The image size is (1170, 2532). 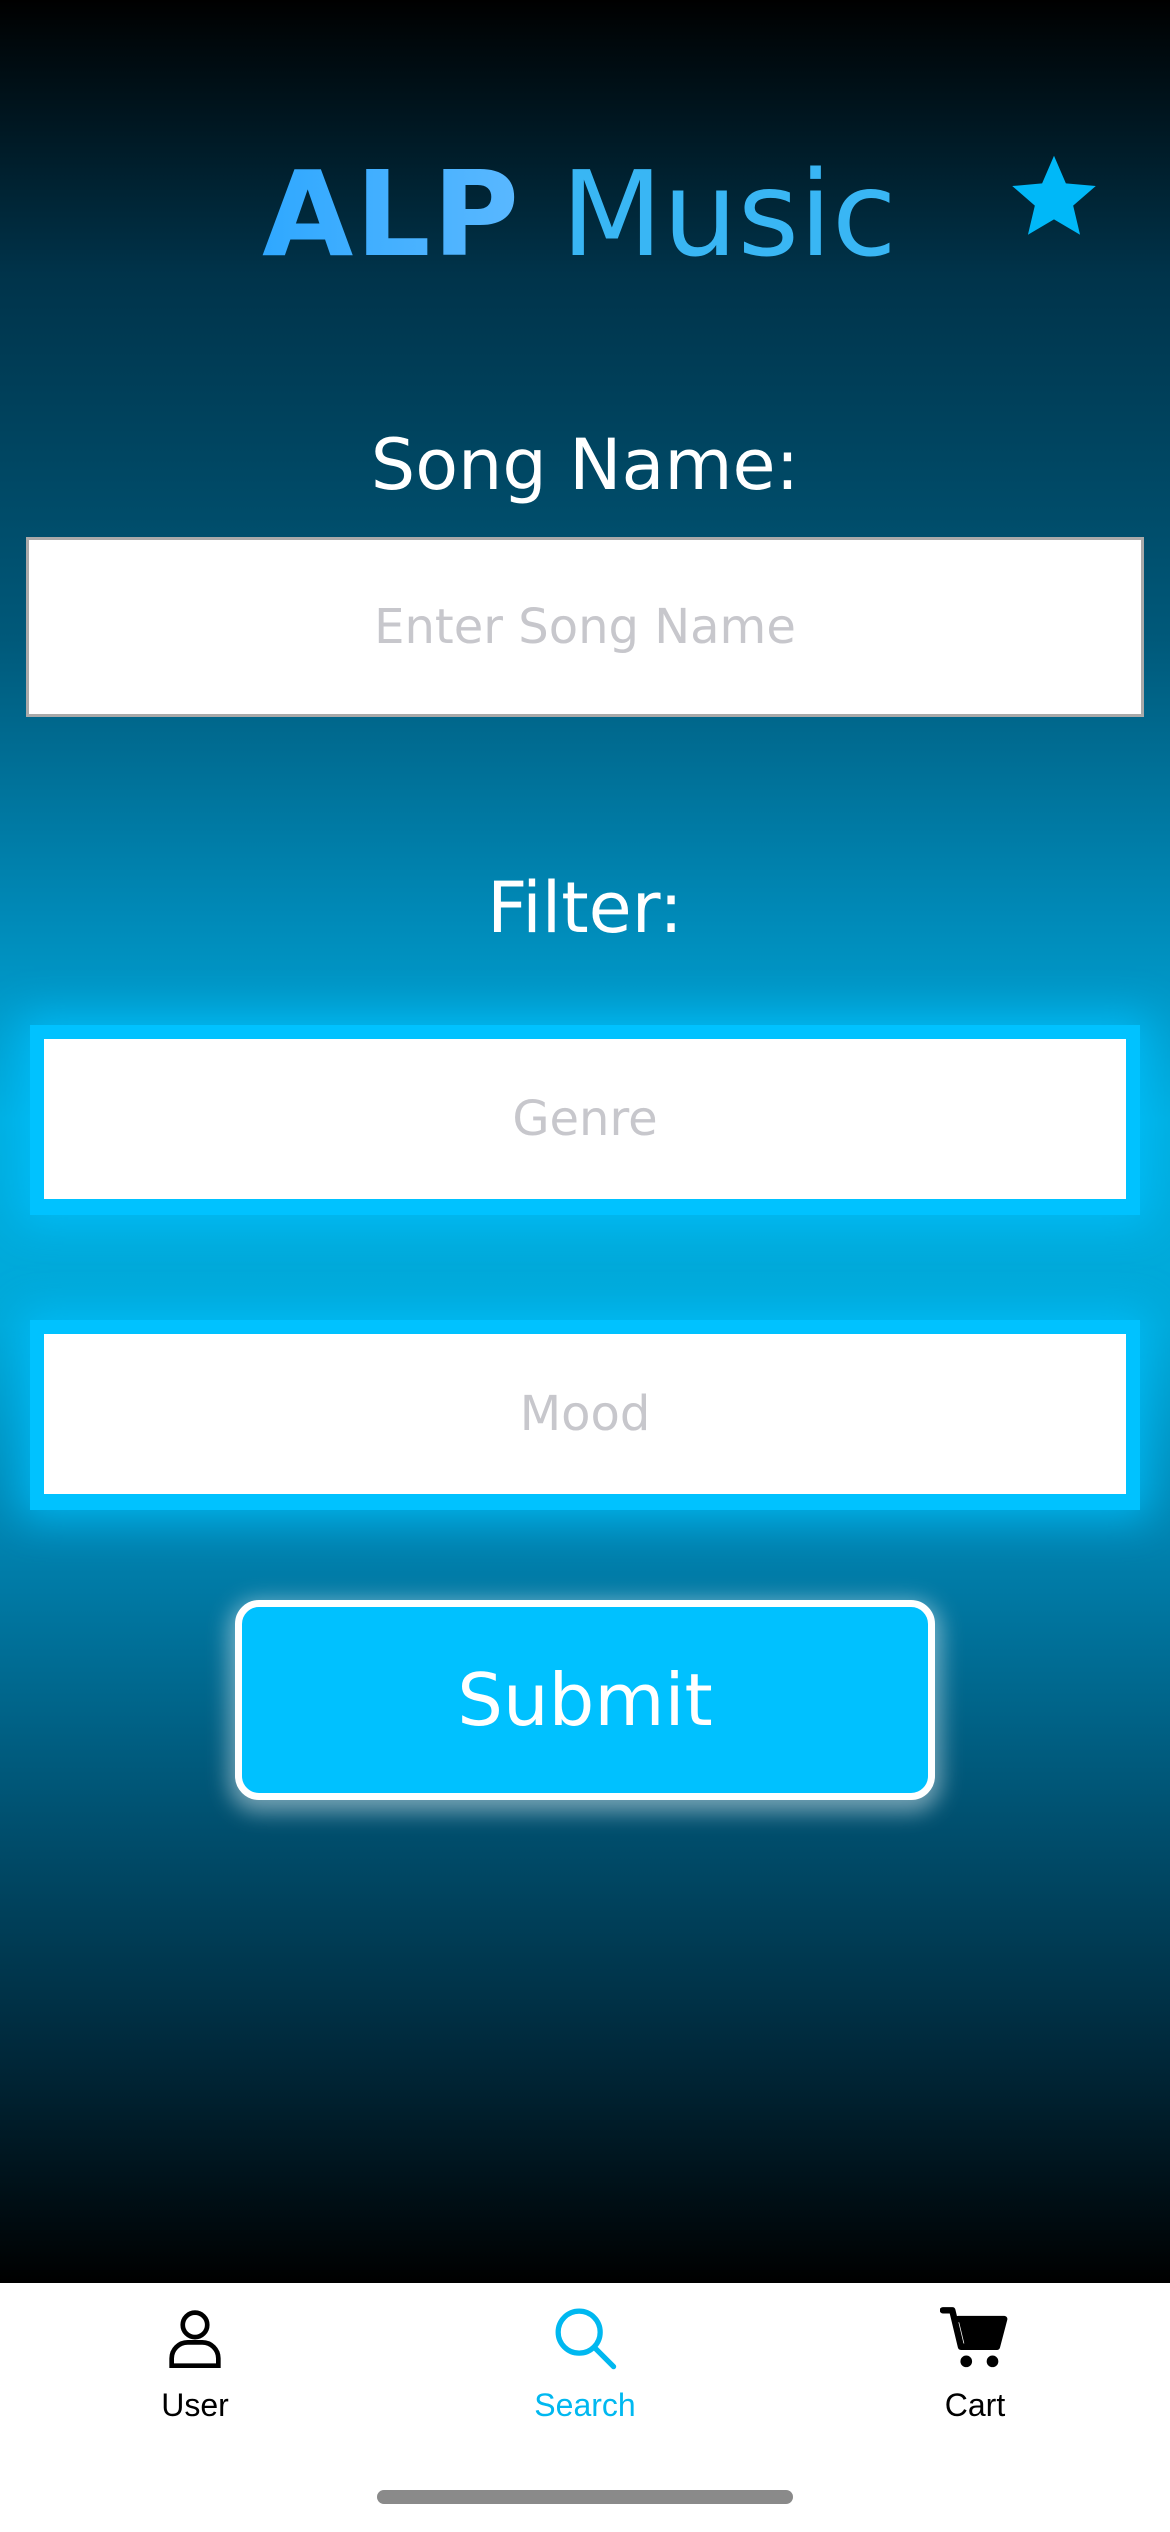 I want to click on tab-search-label: Search, so click(x=585, y=2405).